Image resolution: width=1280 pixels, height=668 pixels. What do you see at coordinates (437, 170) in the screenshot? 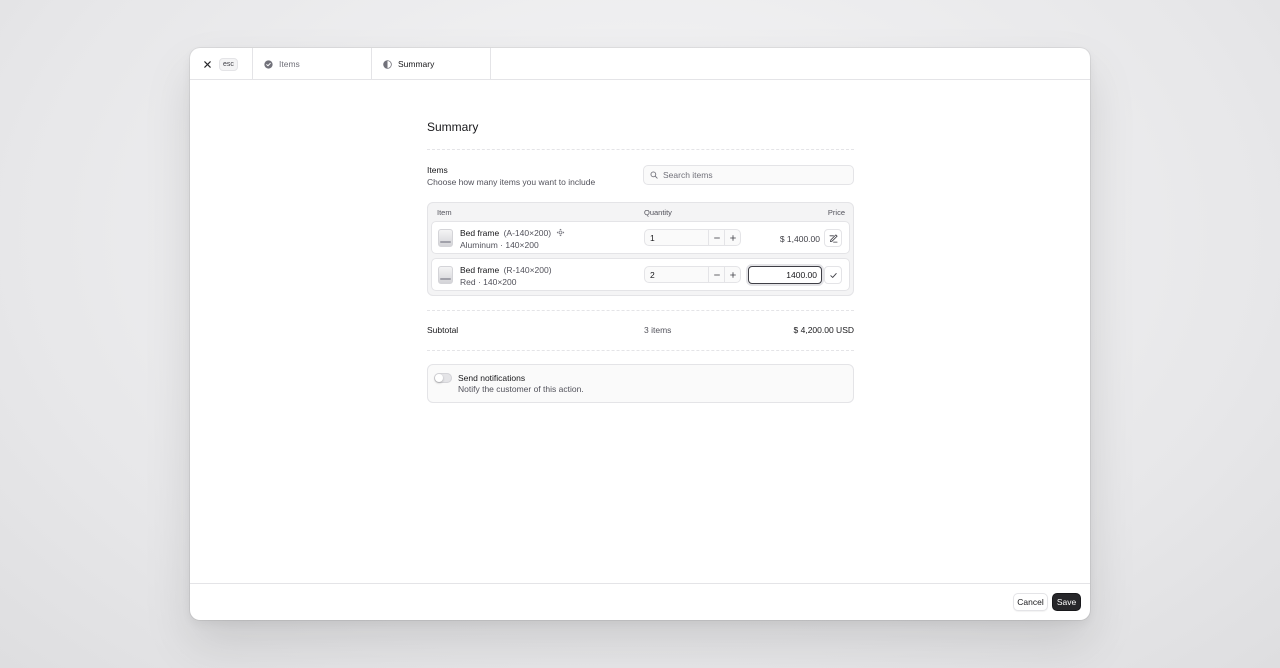
I see `items-section-title: Items` at bounding box center [437, 170].